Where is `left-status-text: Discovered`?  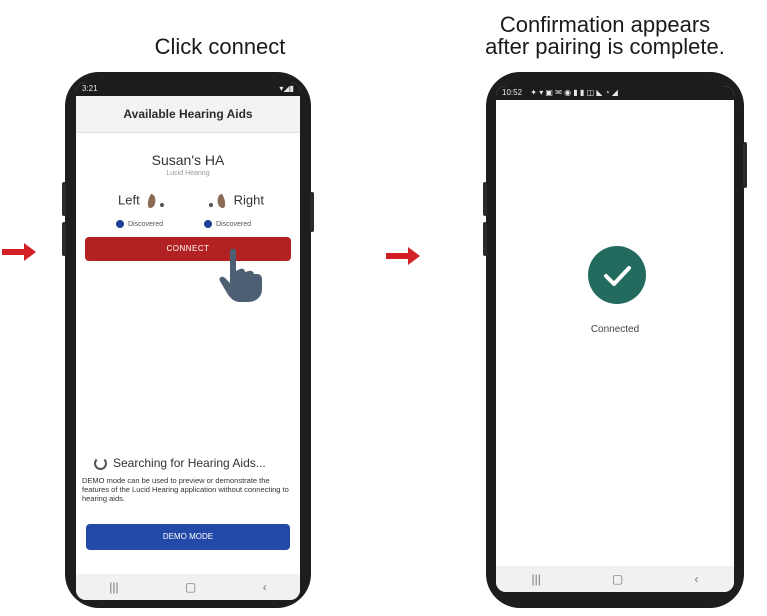 left-status-text: Discovered is located at coordinates (146, 224).